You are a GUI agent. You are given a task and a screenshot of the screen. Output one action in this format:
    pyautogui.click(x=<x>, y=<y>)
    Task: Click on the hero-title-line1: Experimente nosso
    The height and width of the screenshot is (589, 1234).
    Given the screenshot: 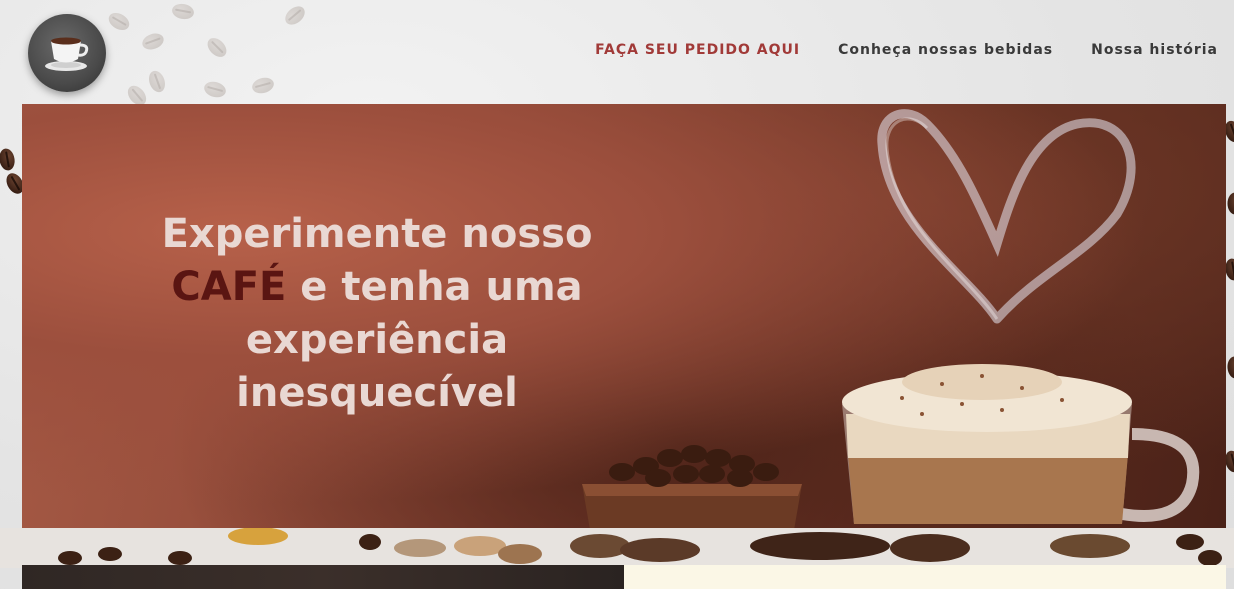 What is the action you would take?
    pyautogui.click(x=377, y=234)
    